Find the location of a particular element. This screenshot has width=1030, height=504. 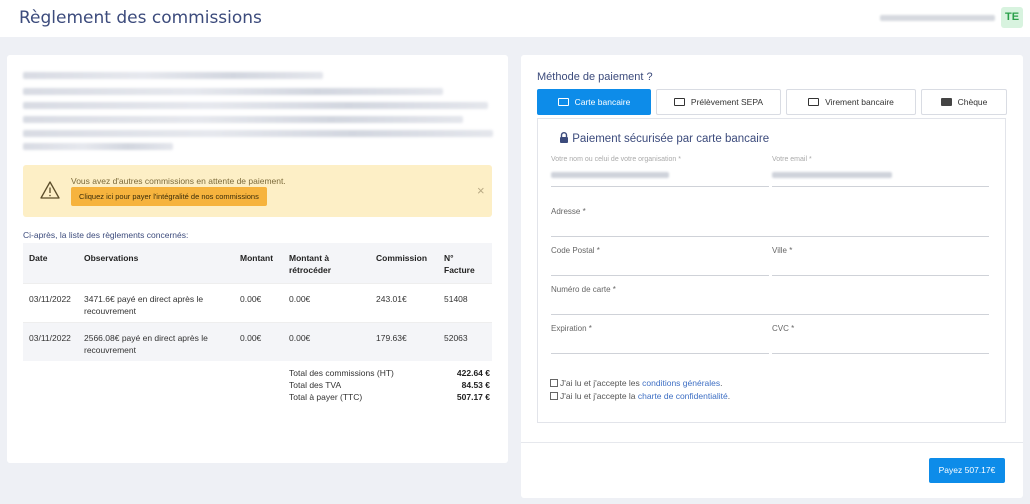

close-icon: × is located at coordinates (481, 190).